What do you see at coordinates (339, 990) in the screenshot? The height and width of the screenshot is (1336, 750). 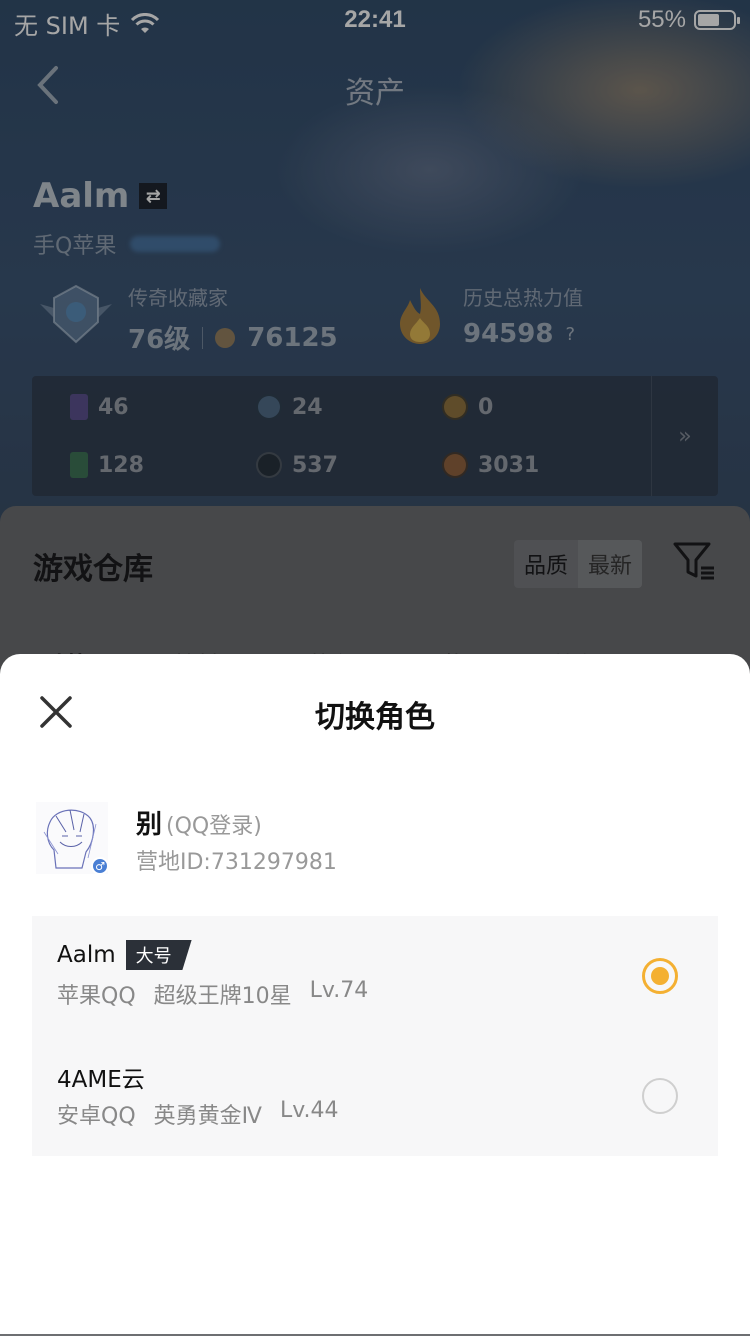 I see `role-level: Lv.74` at bounding box center [339, 990].